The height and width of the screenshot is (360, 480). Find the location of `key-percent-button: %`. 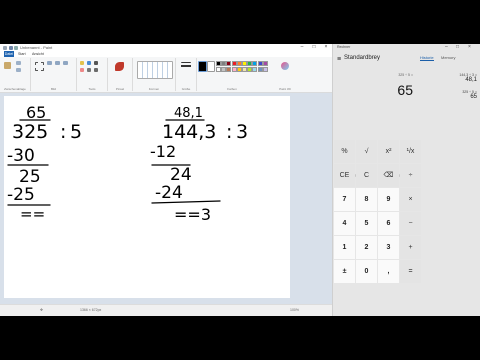

key-percent-button: % is located at coordinates (344, 151).